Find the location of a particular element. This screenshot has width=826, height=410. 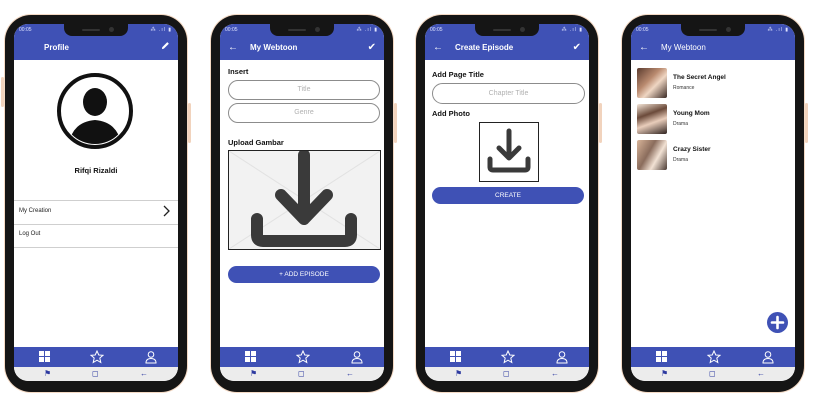

plus-icon is located at coordinates (777, 322).